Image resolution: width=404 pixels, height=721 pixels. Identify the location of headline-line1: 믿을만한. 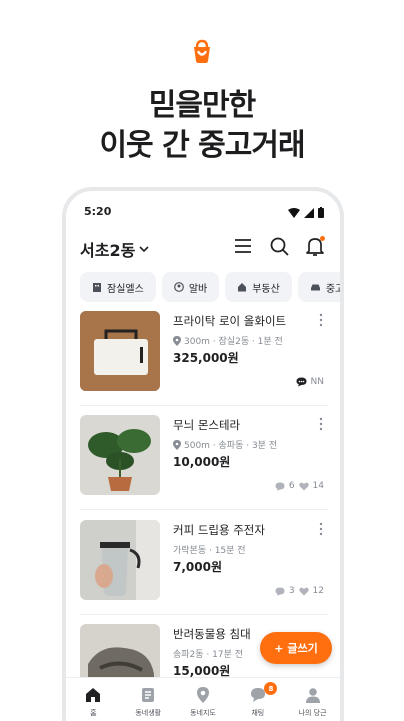
(202, 105).